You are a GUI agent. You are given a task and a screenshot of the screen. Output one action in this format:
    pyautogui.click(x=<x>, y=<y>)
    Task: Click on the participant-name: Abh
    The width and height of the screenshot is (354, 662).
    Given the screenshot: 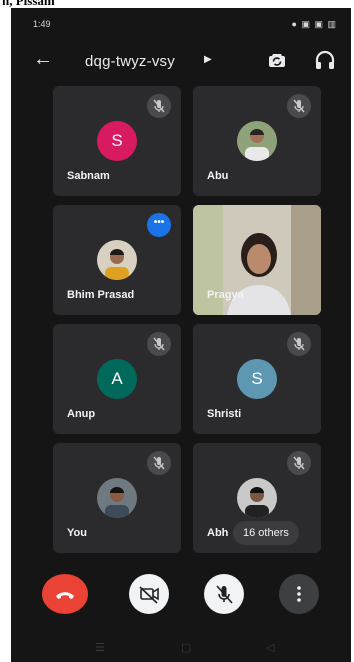 What is the action you would take?
    pyautogui.click(x=218, y=533)
    